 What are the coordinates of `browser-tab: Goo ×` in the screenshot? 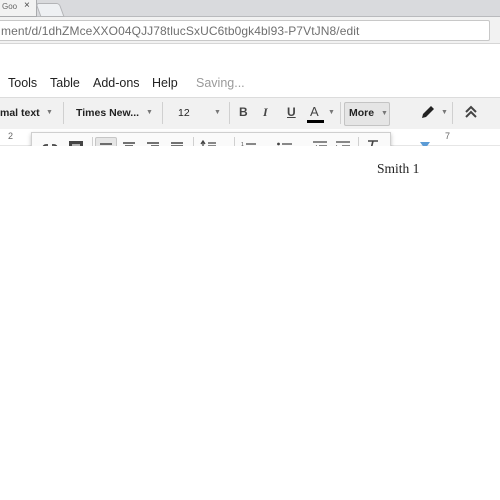 It's located at (18, 8).